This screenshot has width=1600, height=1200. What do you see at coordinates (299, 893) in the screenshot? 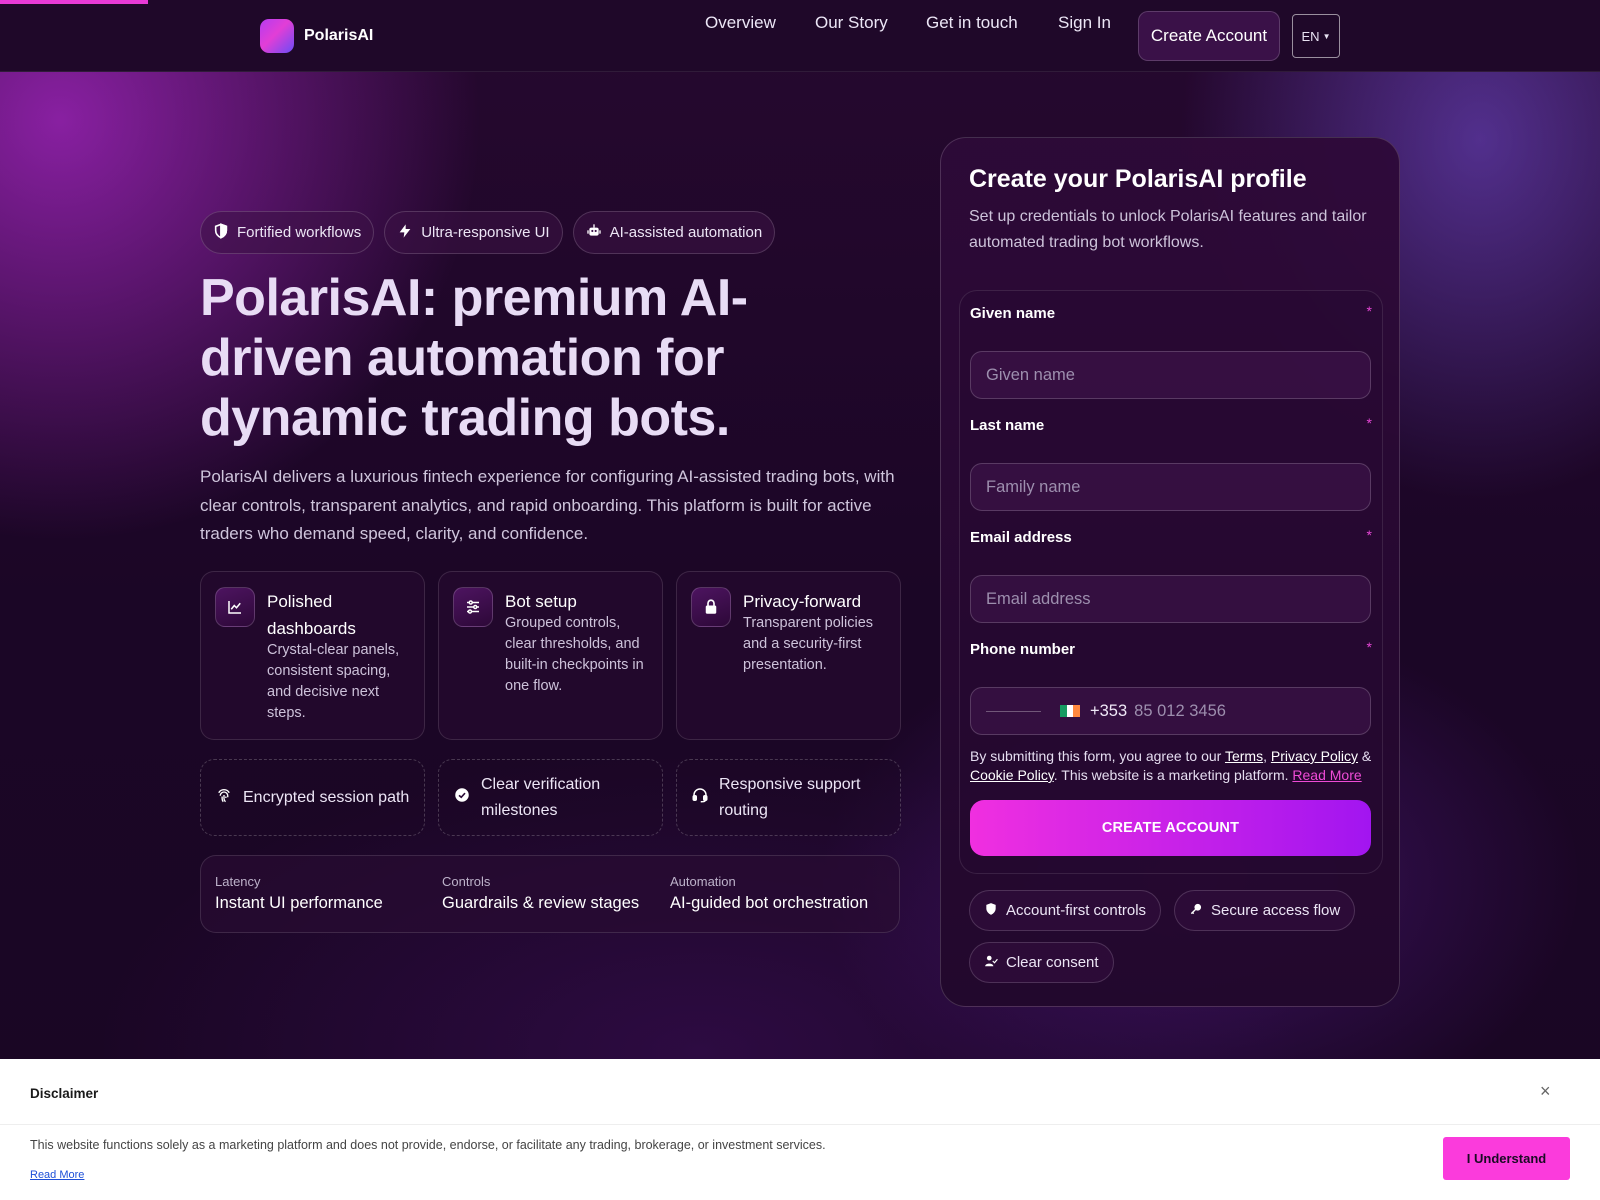
I see `stat-latency: Latency Instant UI performance` at bounding box center [299, 893].